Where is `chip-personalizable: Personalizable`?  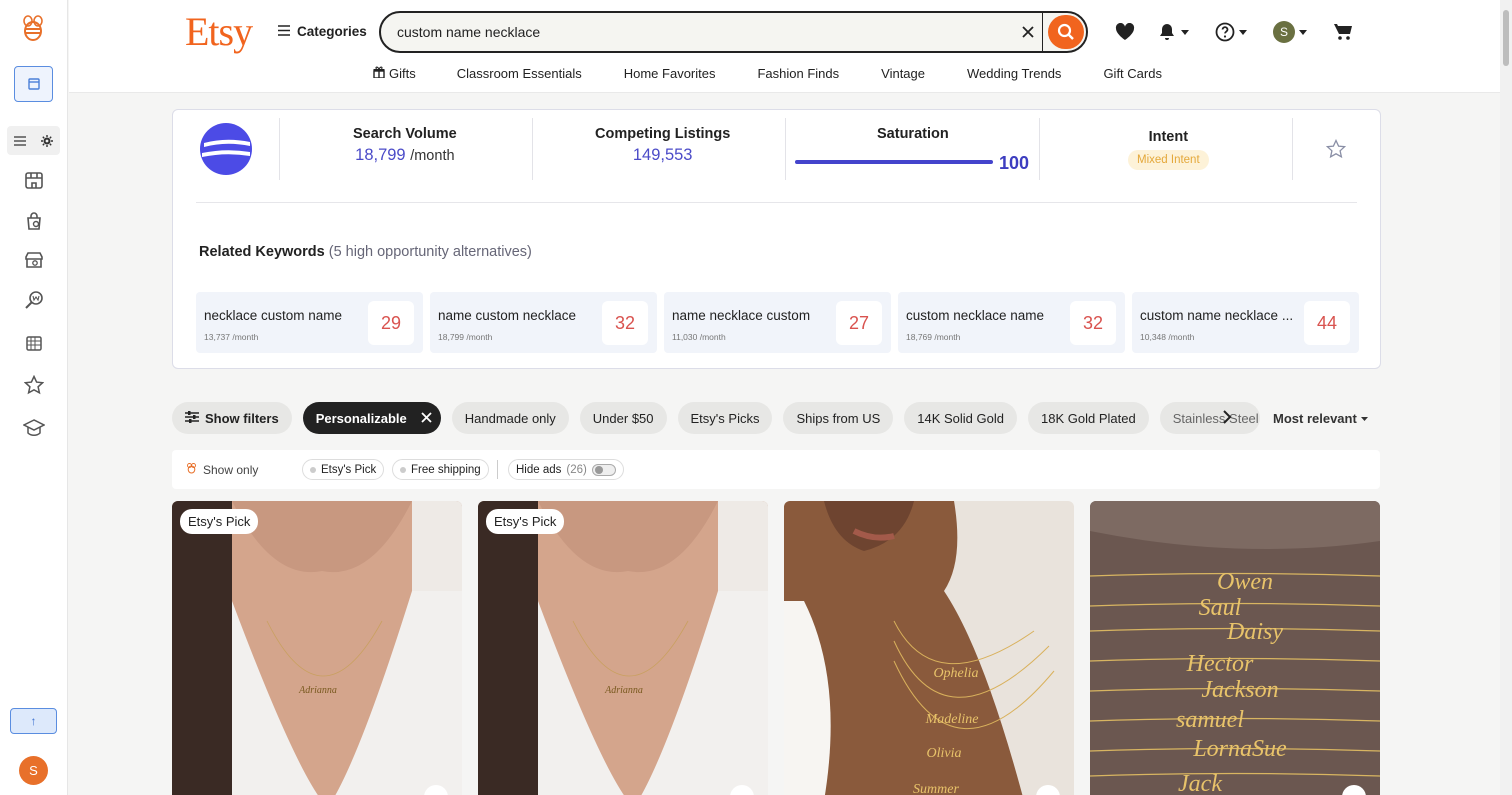 chip-personalizable: Personalizable is located at coordinates (371, 418).